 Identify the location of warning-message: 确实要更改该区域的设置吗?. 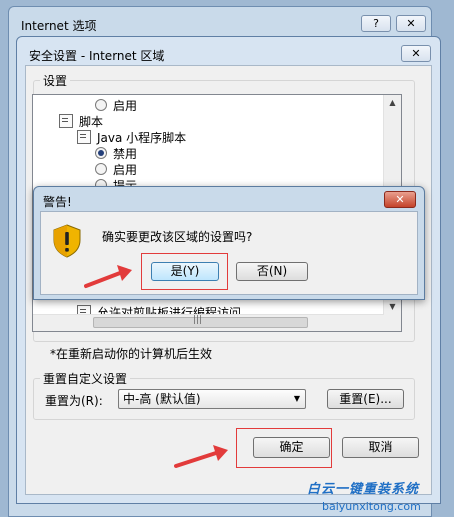
(177, 237).